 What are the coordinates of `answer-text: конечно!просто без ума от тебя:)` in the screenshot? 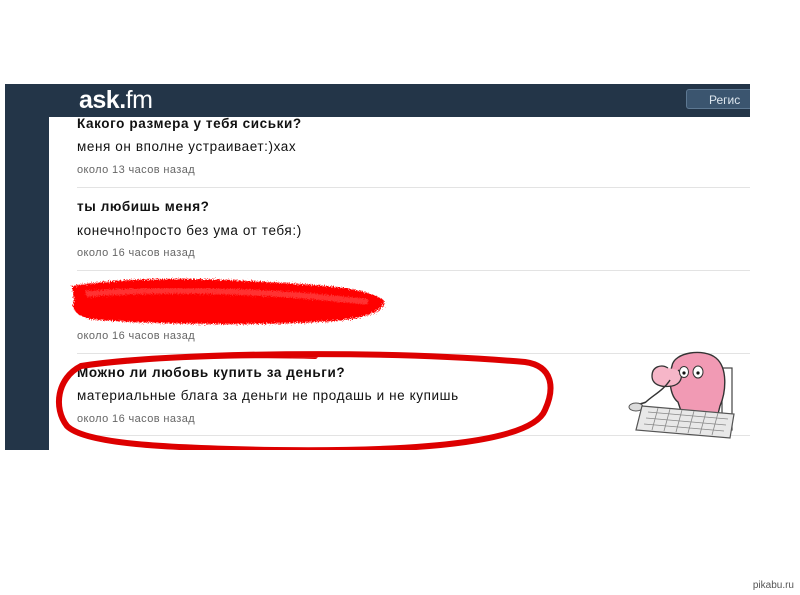 It's located at (189, 230).